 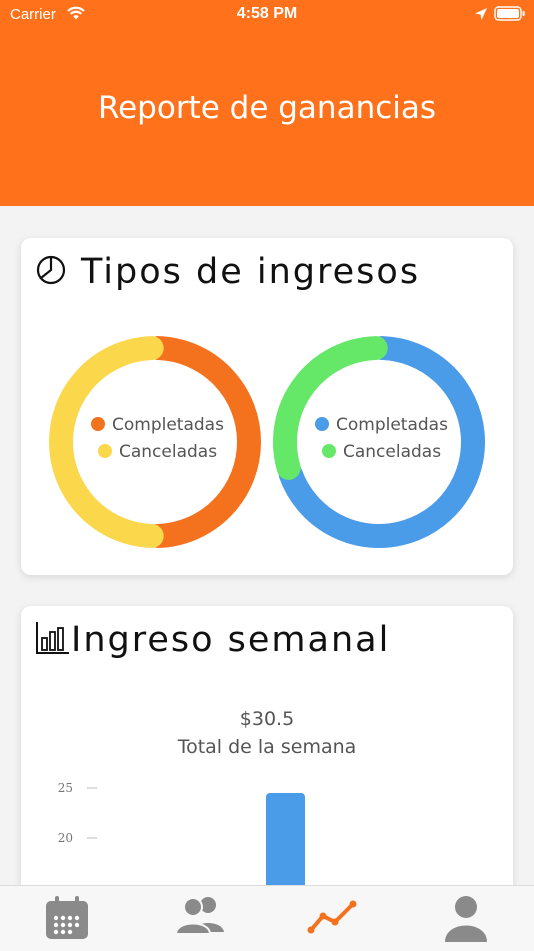 What do you see at coordinates (267, 719) in the screenshot?
I see `weekly-total-value: $30.5` at bounding box center [267, 719].